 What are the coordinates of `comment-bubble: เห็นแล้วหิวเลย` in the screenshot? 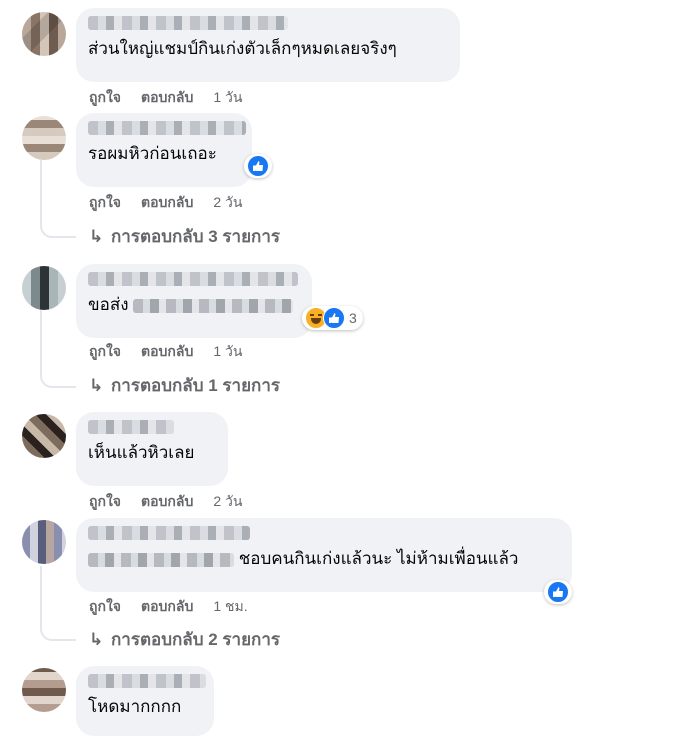 It's located at (152, 449).